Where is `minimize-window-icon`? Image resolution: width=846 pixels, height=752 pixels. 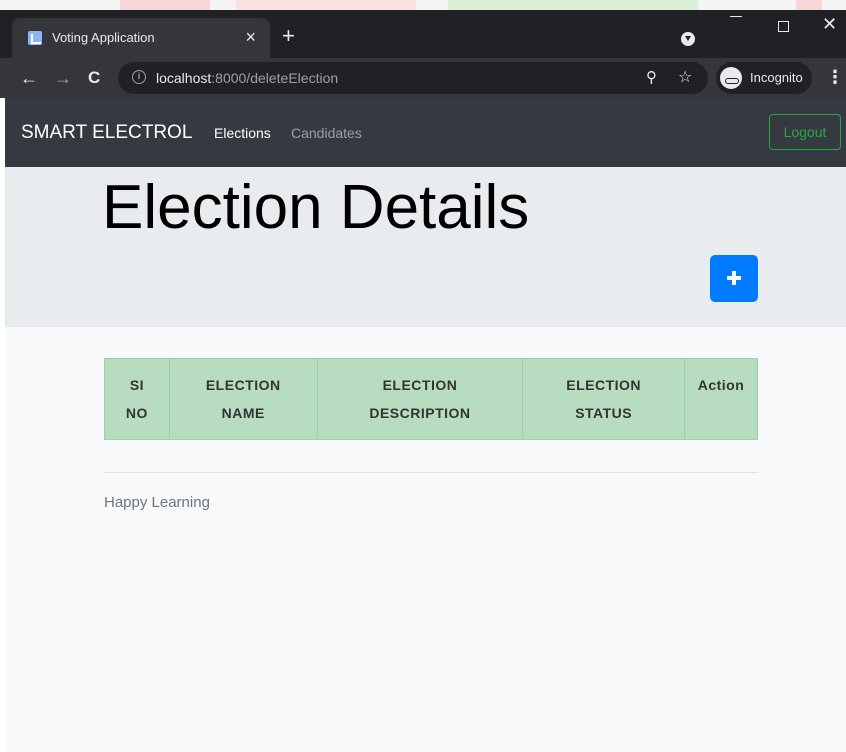
minimize-window-icon is located at coordinates (736, 16).